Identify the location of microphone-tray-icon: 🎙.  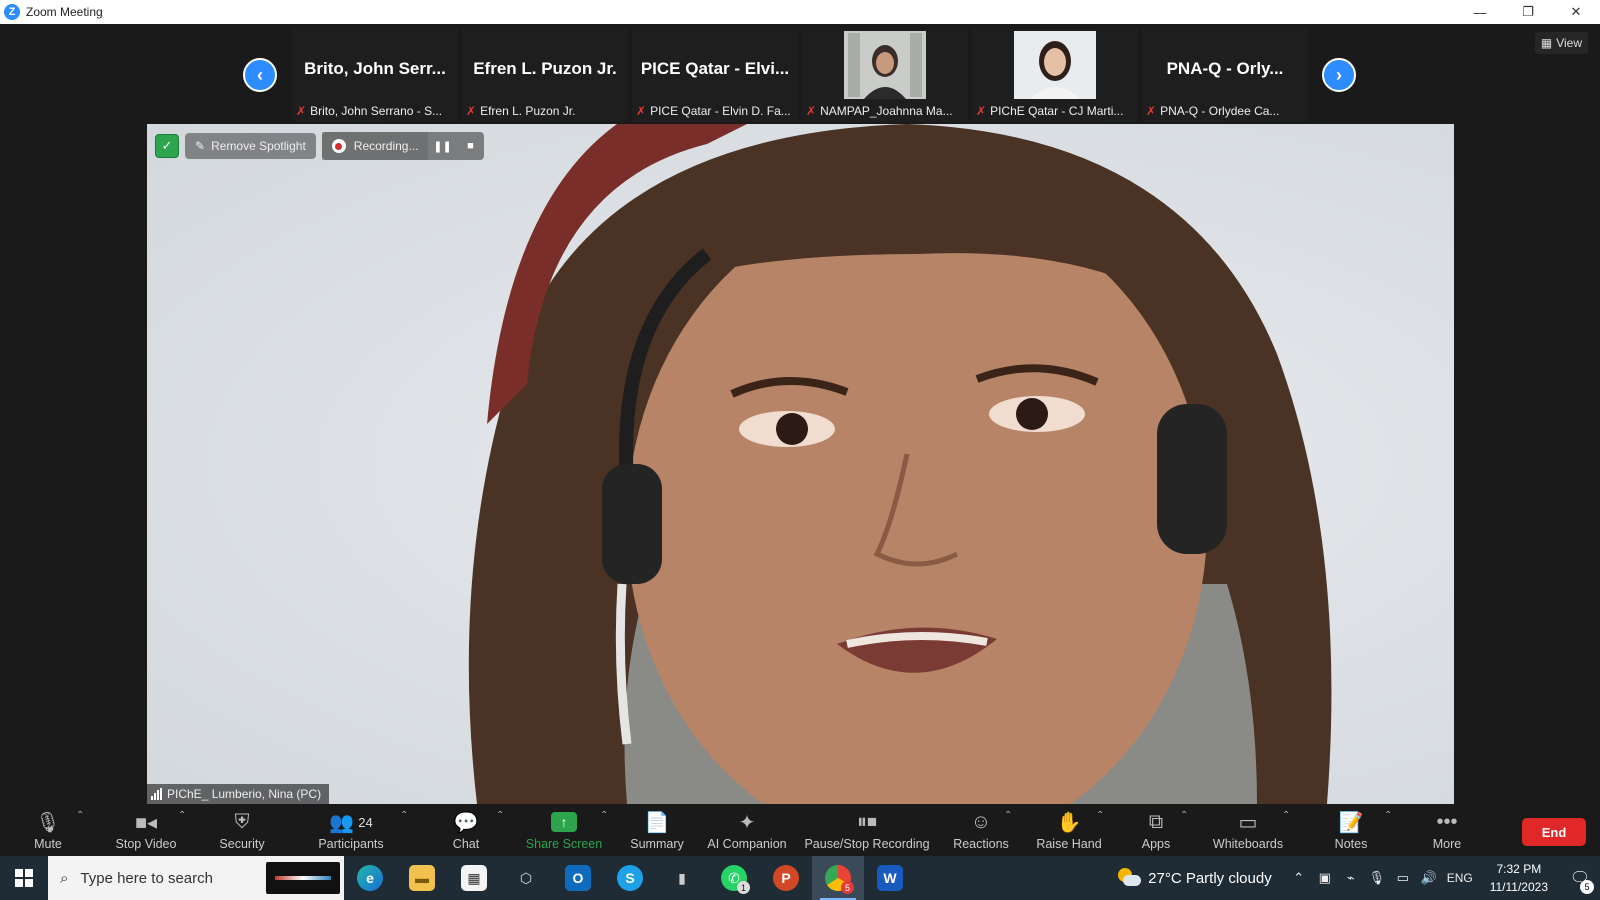
(1377, 878).